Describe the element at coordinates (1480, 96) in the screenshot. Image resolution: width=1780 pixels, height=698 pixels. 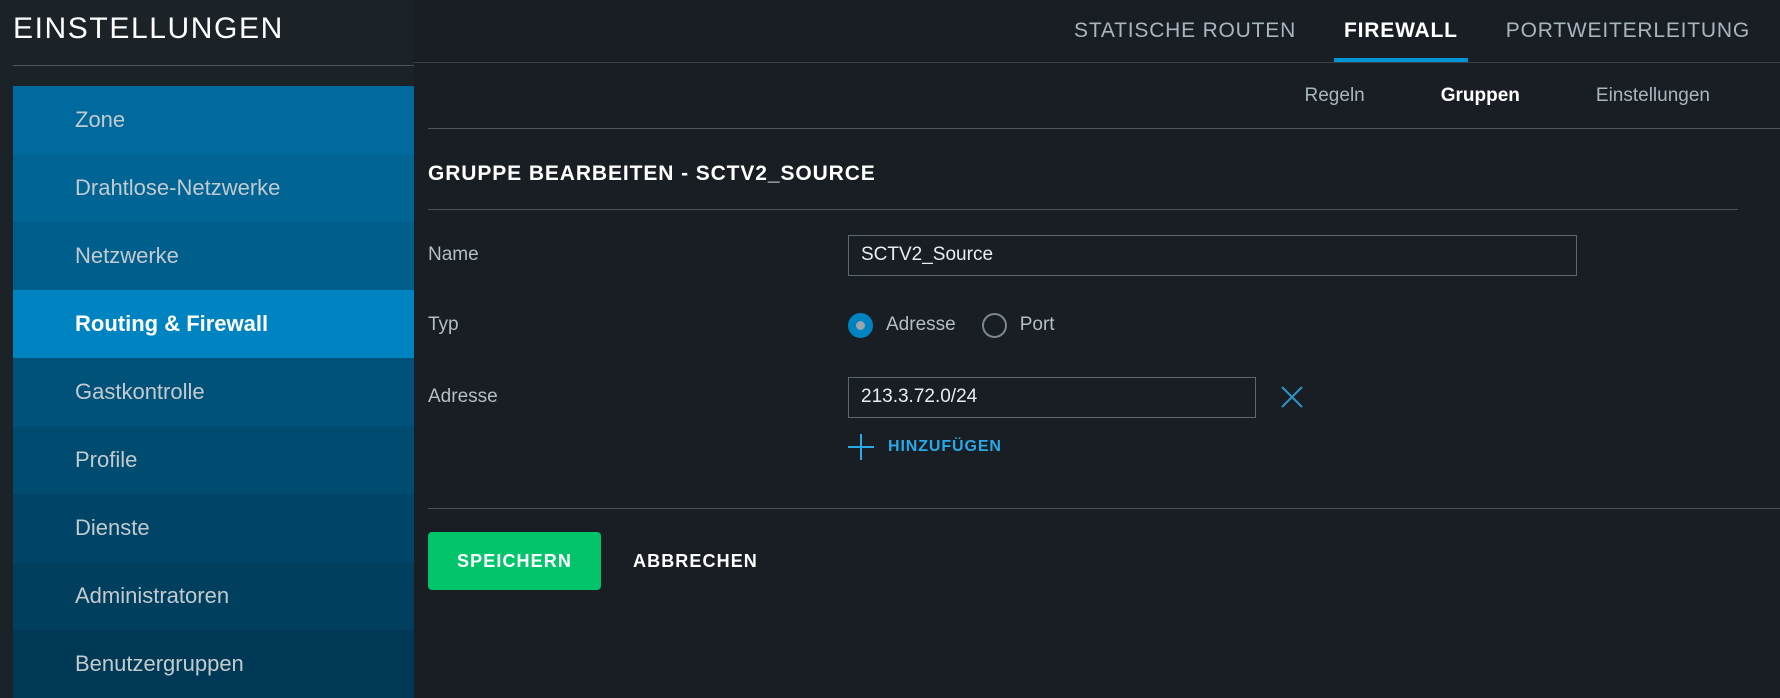
I see `subtab-gruppen: Gruppen` at that location.